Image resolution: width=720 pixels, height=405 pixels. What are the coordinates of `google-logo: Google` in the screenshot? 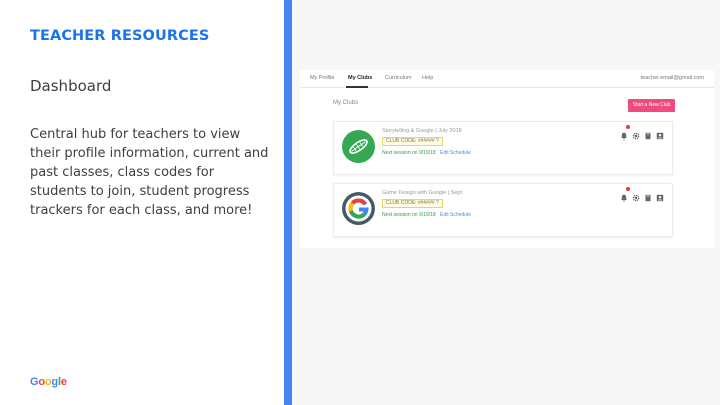 It's located at (48, 382).